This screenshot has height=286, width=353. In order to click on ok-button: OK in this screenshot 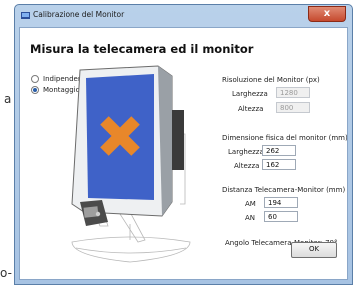, I will do `click(314, 250)`.